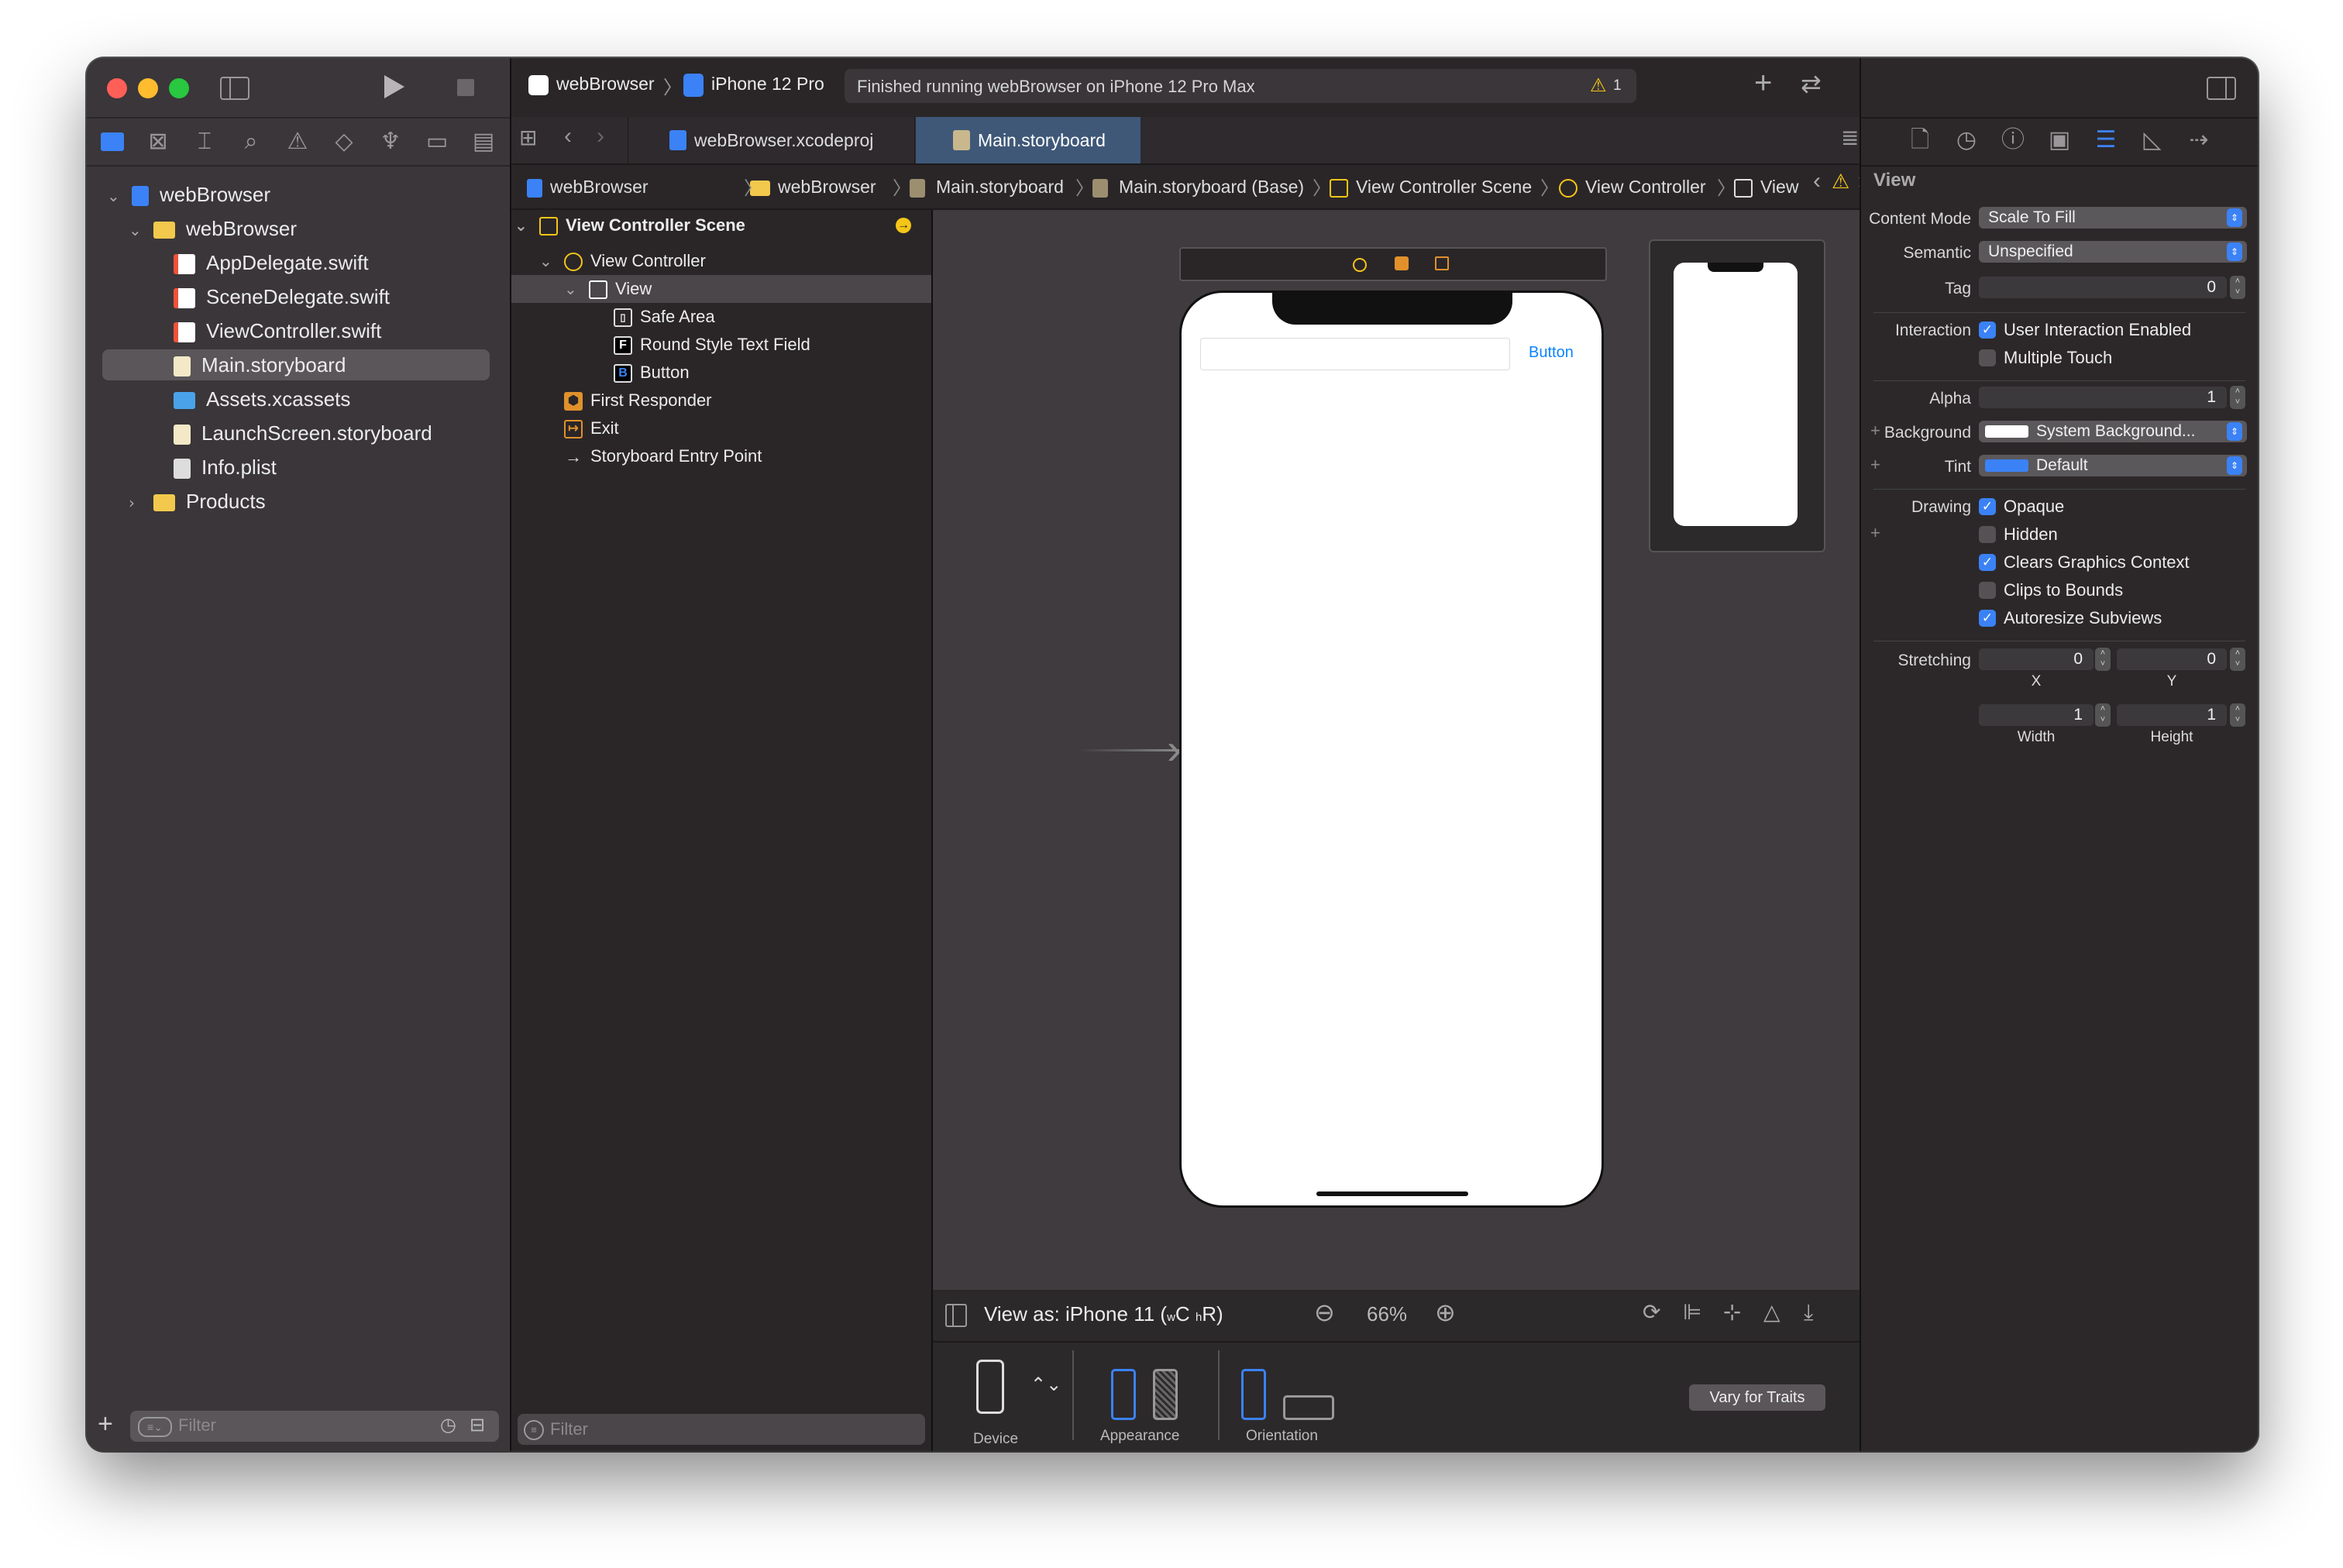 This screenshot has width=2343, height=1568. Describe the element at coordinates (2152, 140) in the screenshot. I see `size-inspector-icon: ◺` at that location.